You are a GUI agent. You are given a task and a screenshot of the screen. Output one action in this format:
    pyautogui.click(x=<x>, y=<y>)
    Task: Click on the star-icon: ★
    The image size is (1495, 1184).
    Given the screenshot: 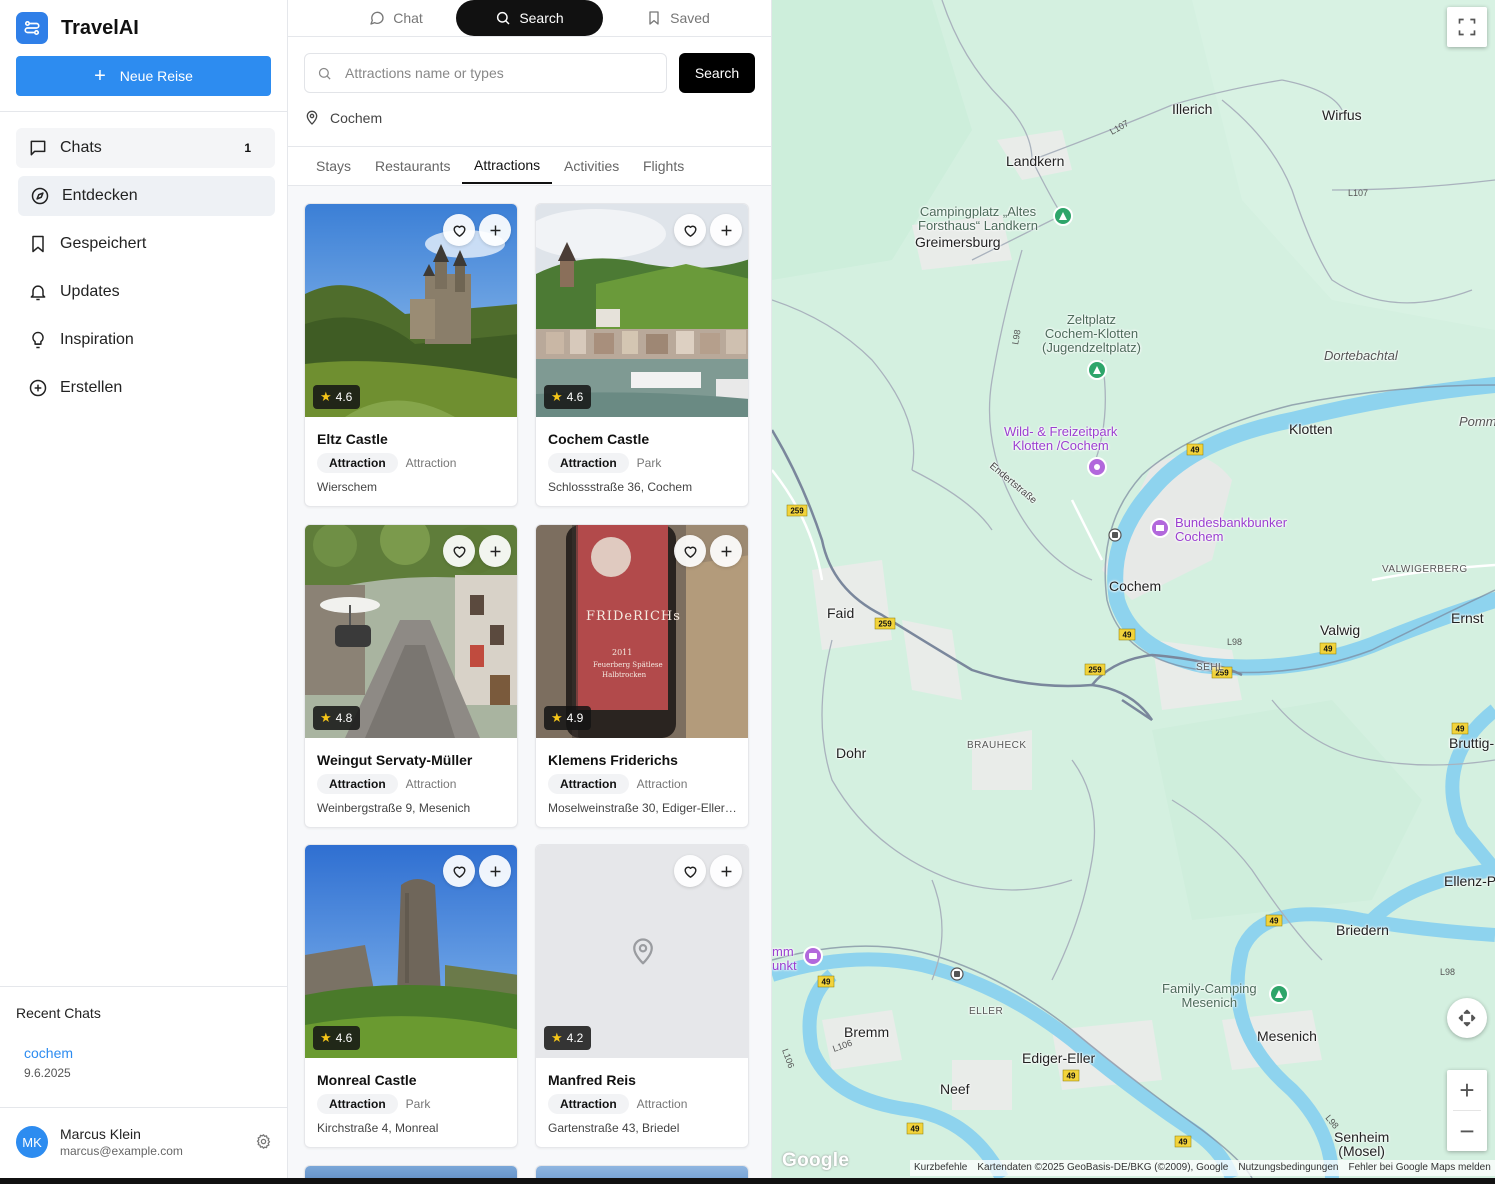 What is the action you would take?
    pyautogui.click(x=326, y=717)
    